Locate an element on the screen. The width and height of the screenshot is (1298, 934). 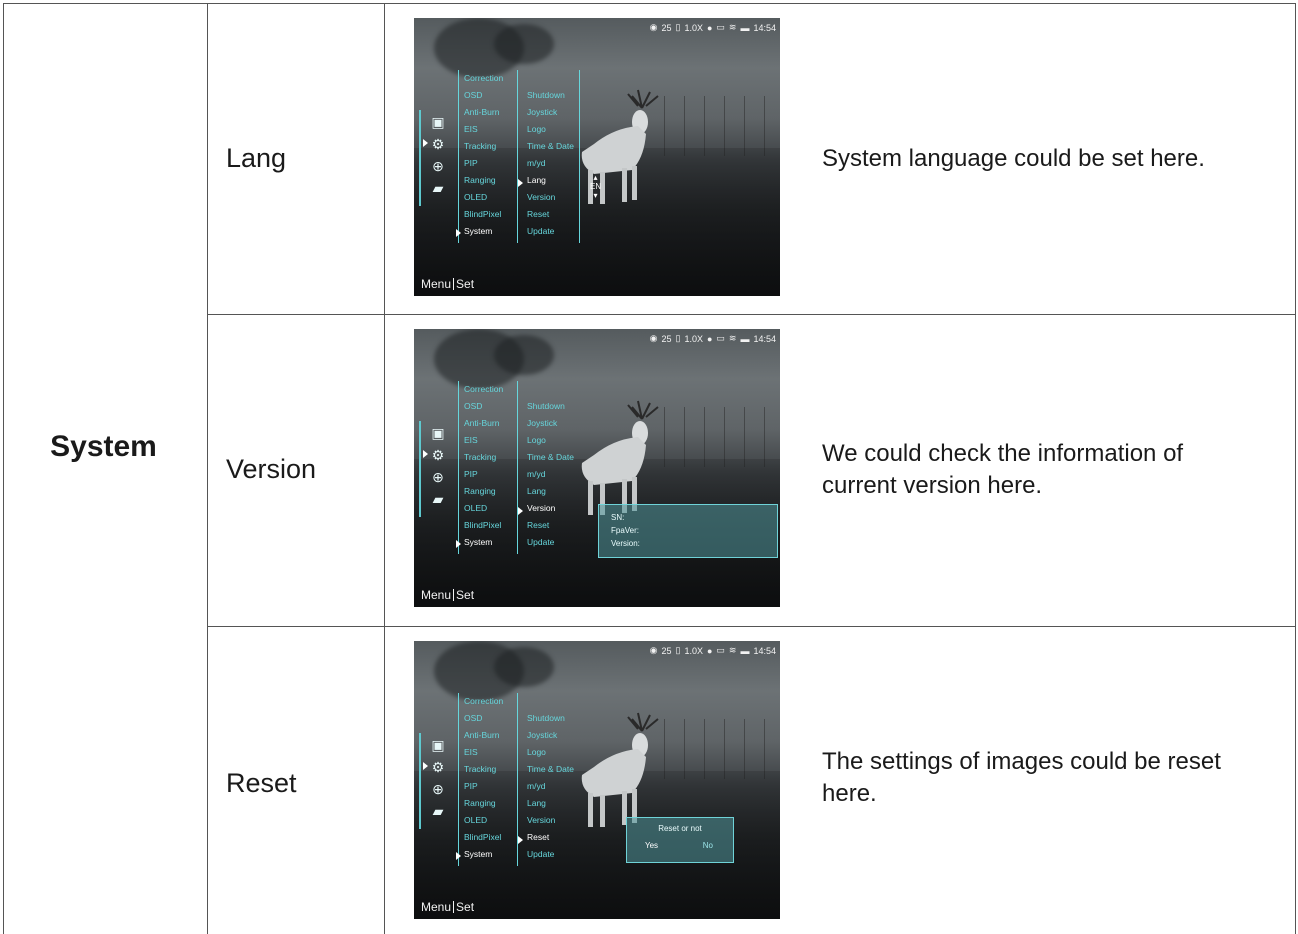
item-label-reset: Reset is located at coordinates (261, 783).